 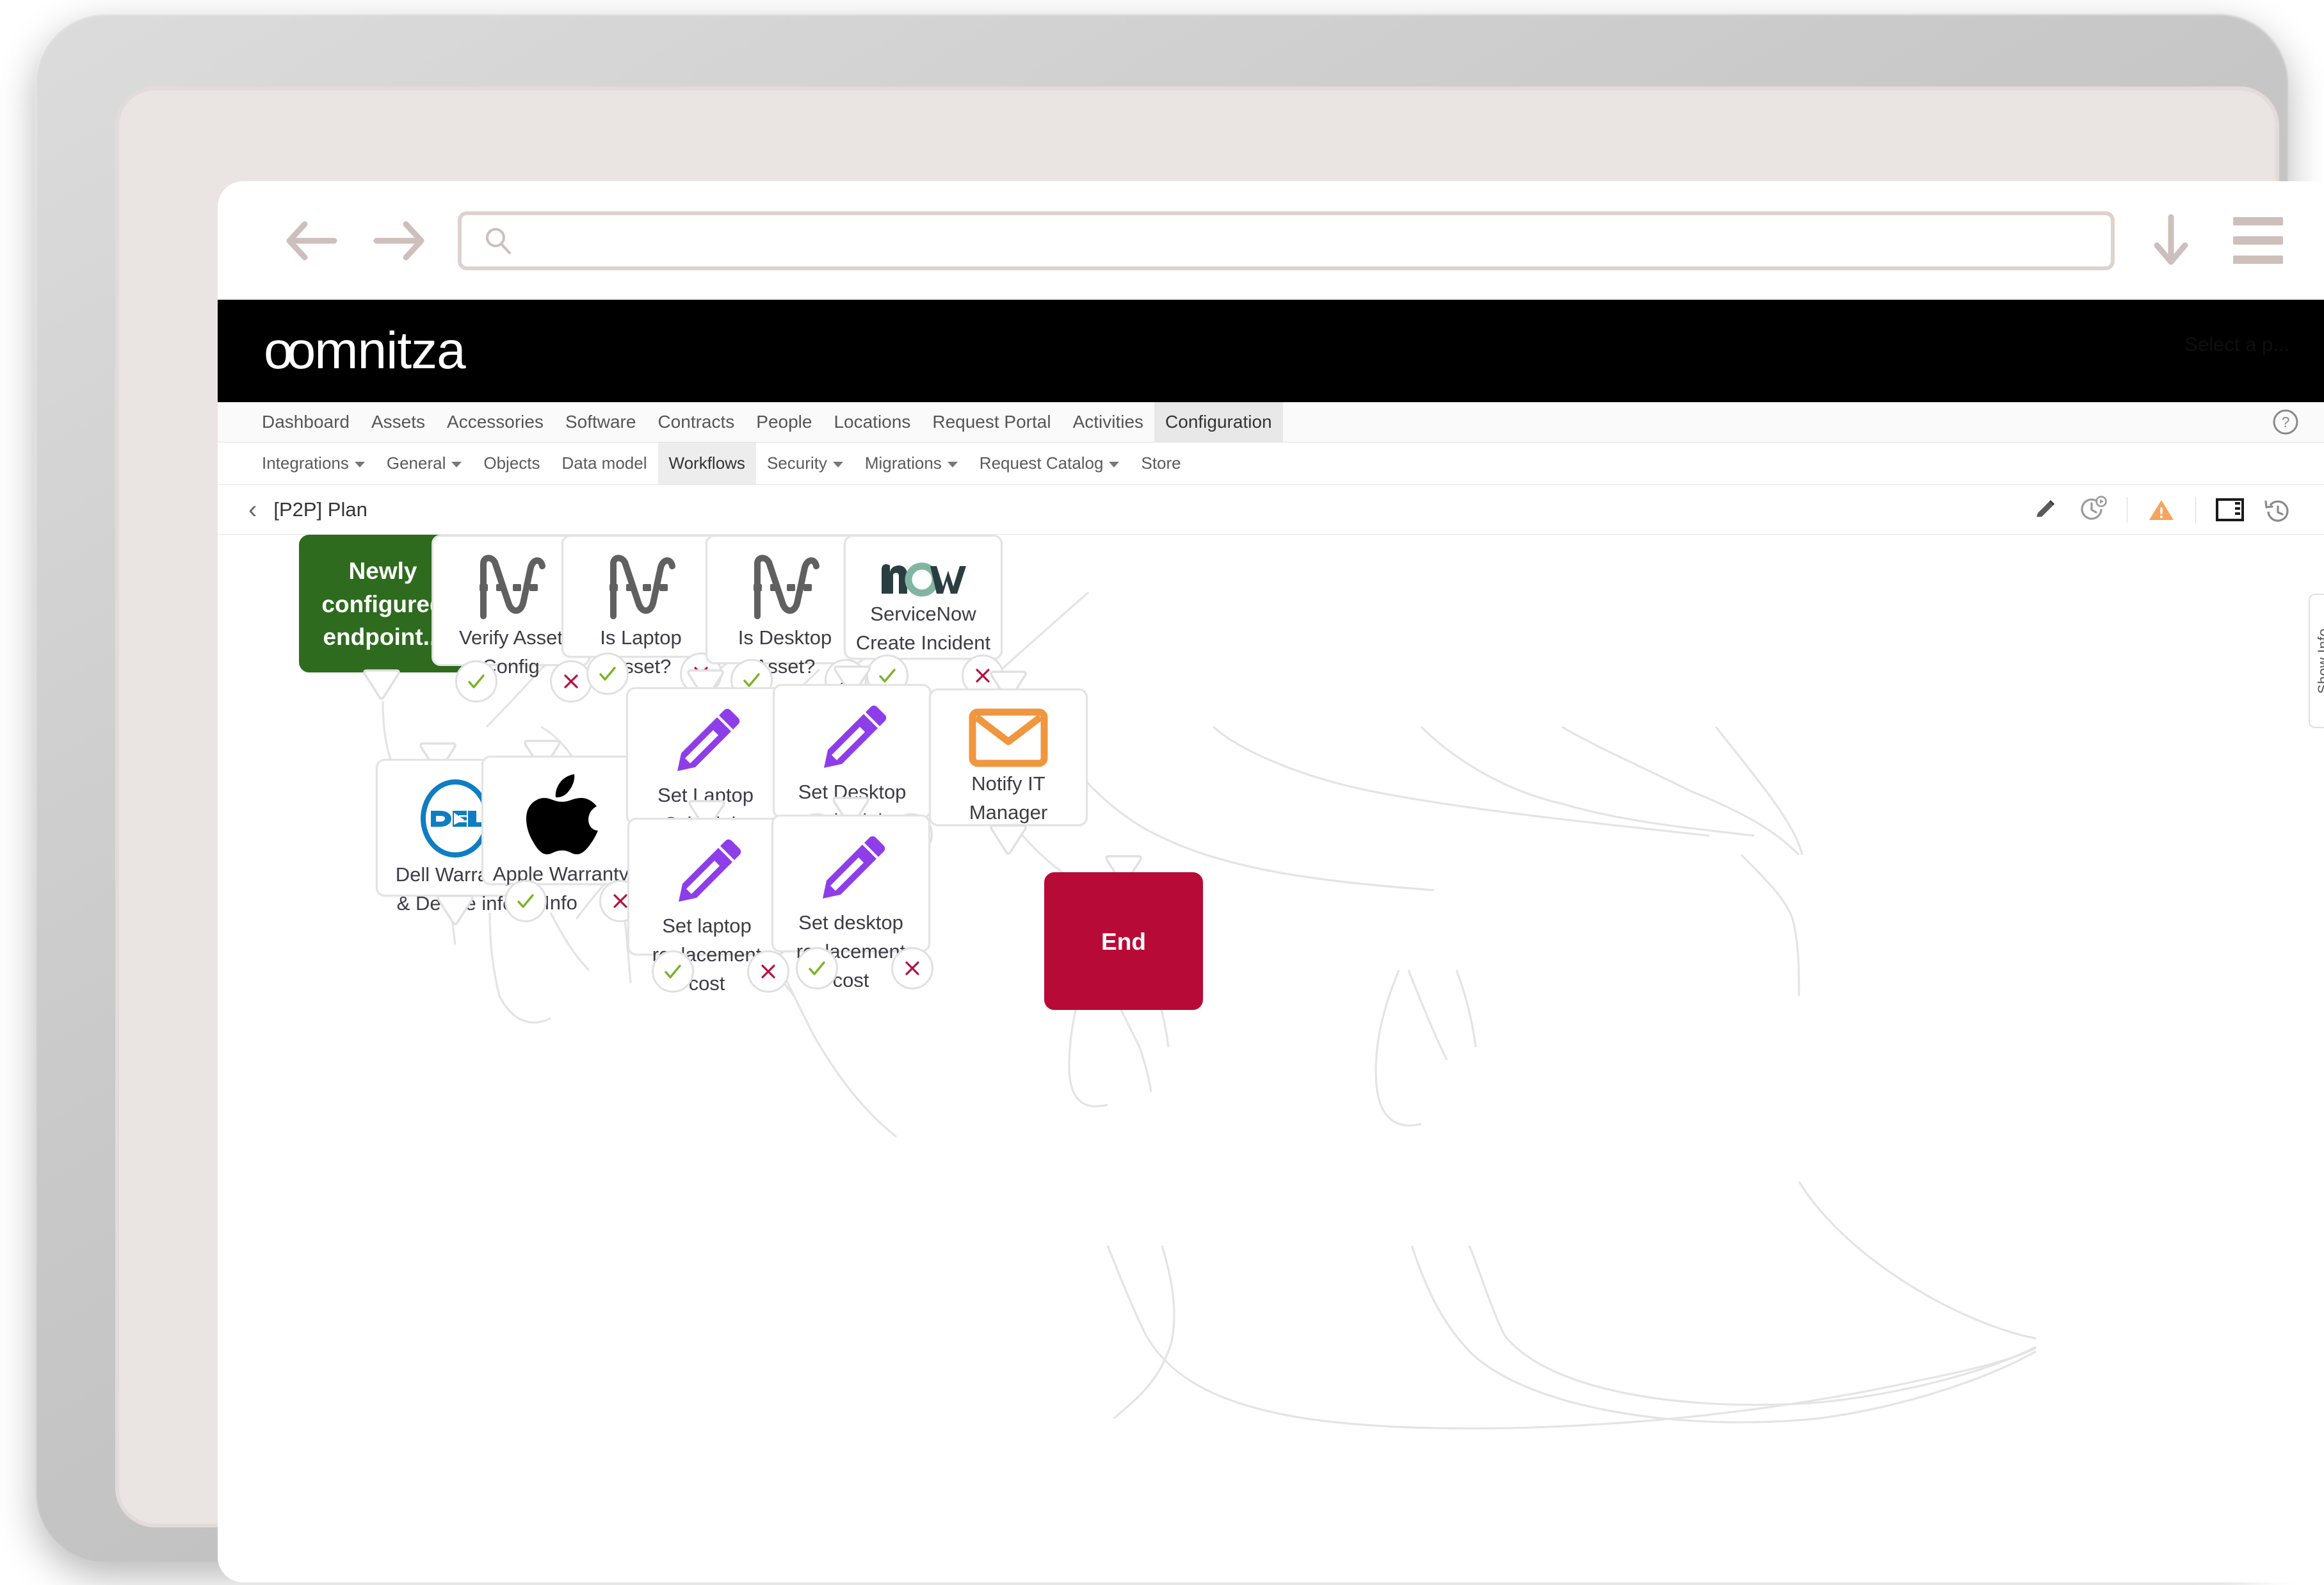 What do you see at coordinates (320, 510) in the screenshot?
I see `page-title: [P2P] Plan` at bounding box center [320, 510].